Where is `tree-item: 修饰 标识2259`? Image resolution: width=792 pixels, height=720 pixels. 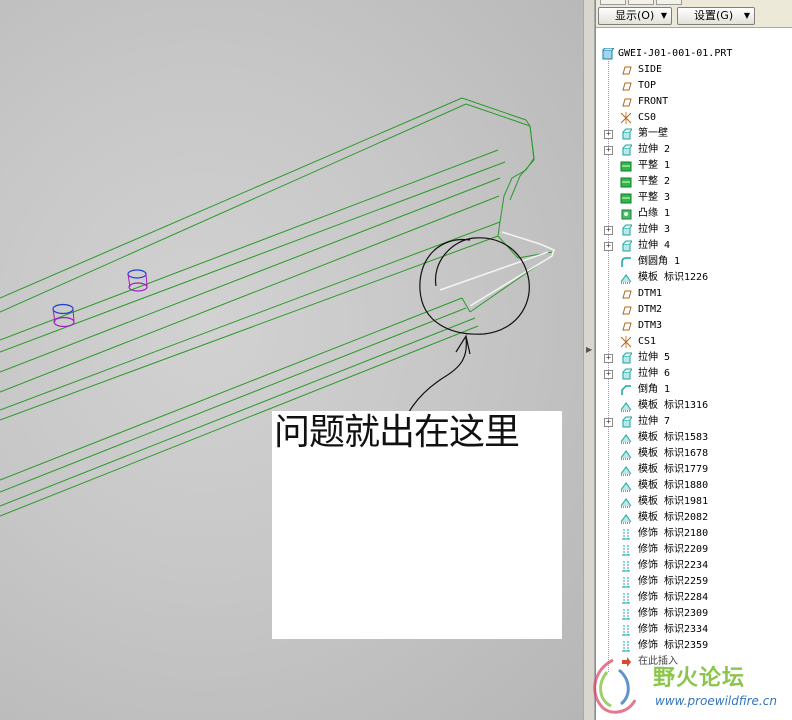
tree-item: 修饰 标识2259 is located at coordinates (694, 582).